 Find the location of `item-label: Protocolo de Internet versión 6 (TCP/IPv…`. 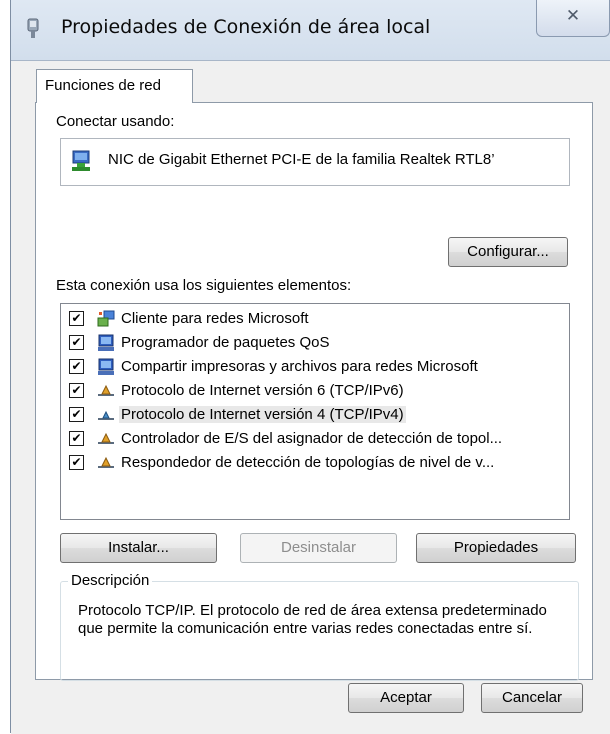

item-label: Protocolo de Internet versión 6 (TCP/IPv… is located at coordinates (262, 390).